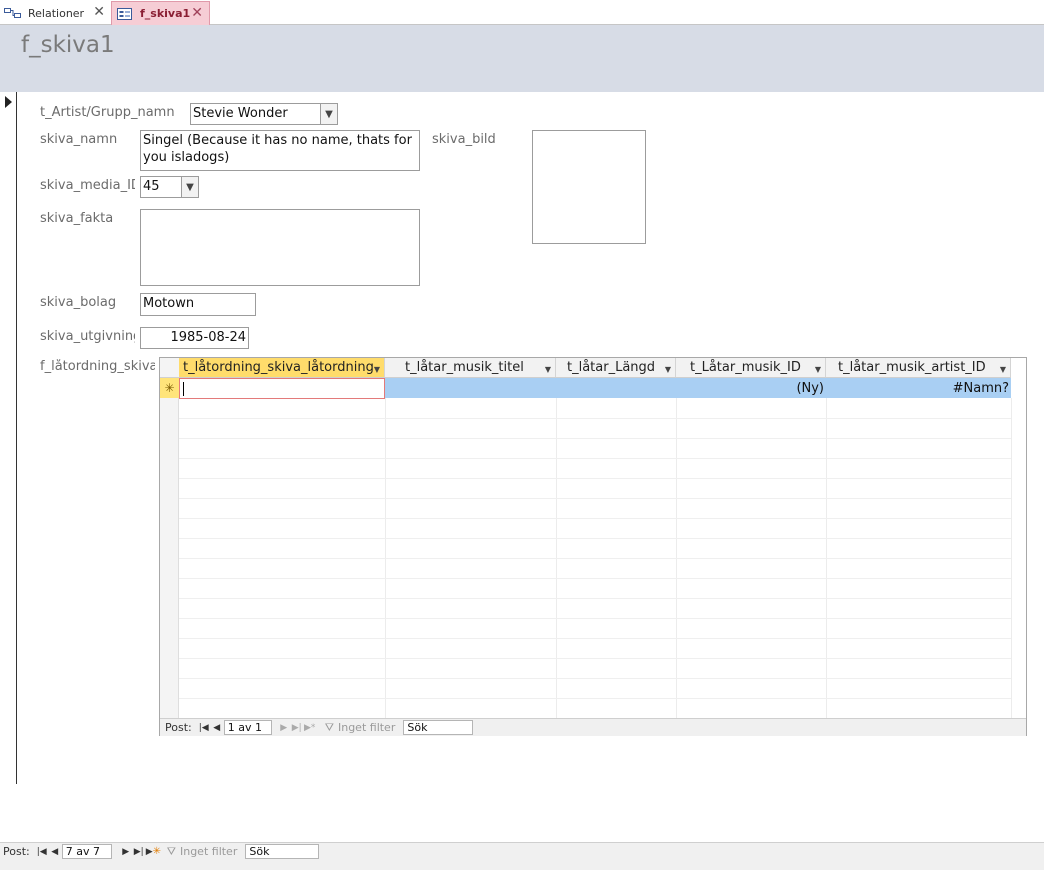 The height and width of the screenshot is (870, 1044). I want to click on column-header-label: t_låtar_Längd, so click(611, 367).